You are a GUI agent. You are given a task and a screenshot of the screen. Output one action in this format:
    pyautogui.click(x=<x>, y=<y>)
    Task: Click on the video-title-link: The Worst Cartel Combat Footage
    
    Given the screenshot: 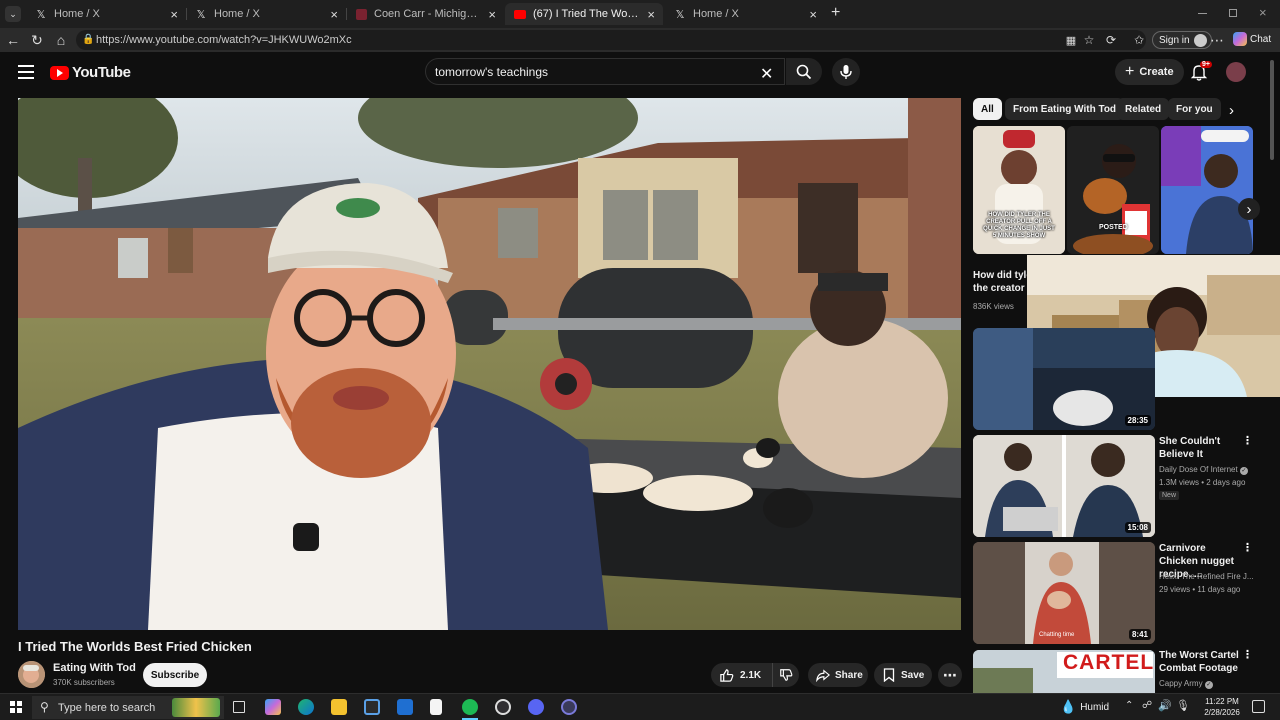 What is the action you would take?
    pyautogui.click(x=1199, y=662)
    